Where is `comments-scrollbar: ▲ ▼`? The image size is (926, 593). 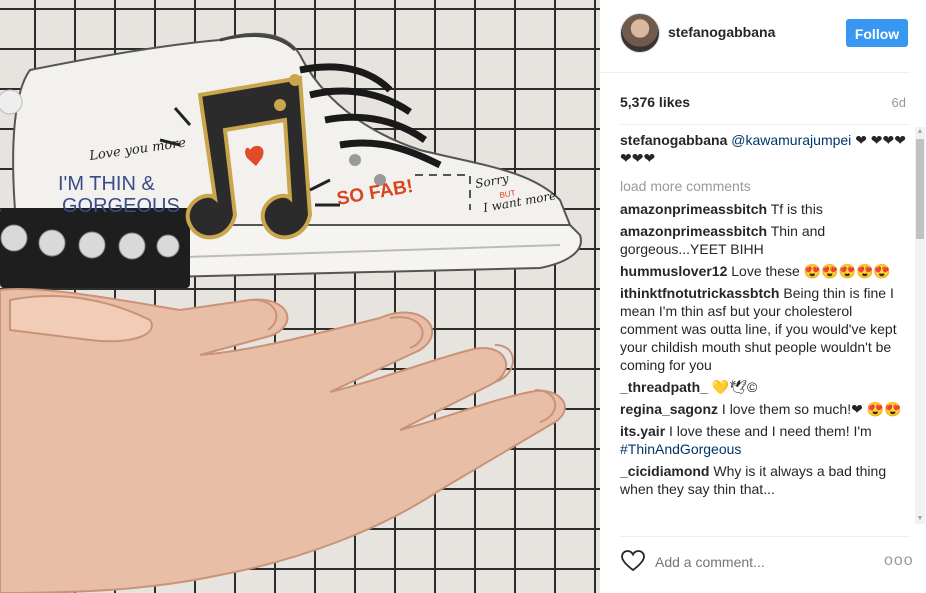 comments-scrollbar: ▲ ▼ is located at coordinates (920, 325).